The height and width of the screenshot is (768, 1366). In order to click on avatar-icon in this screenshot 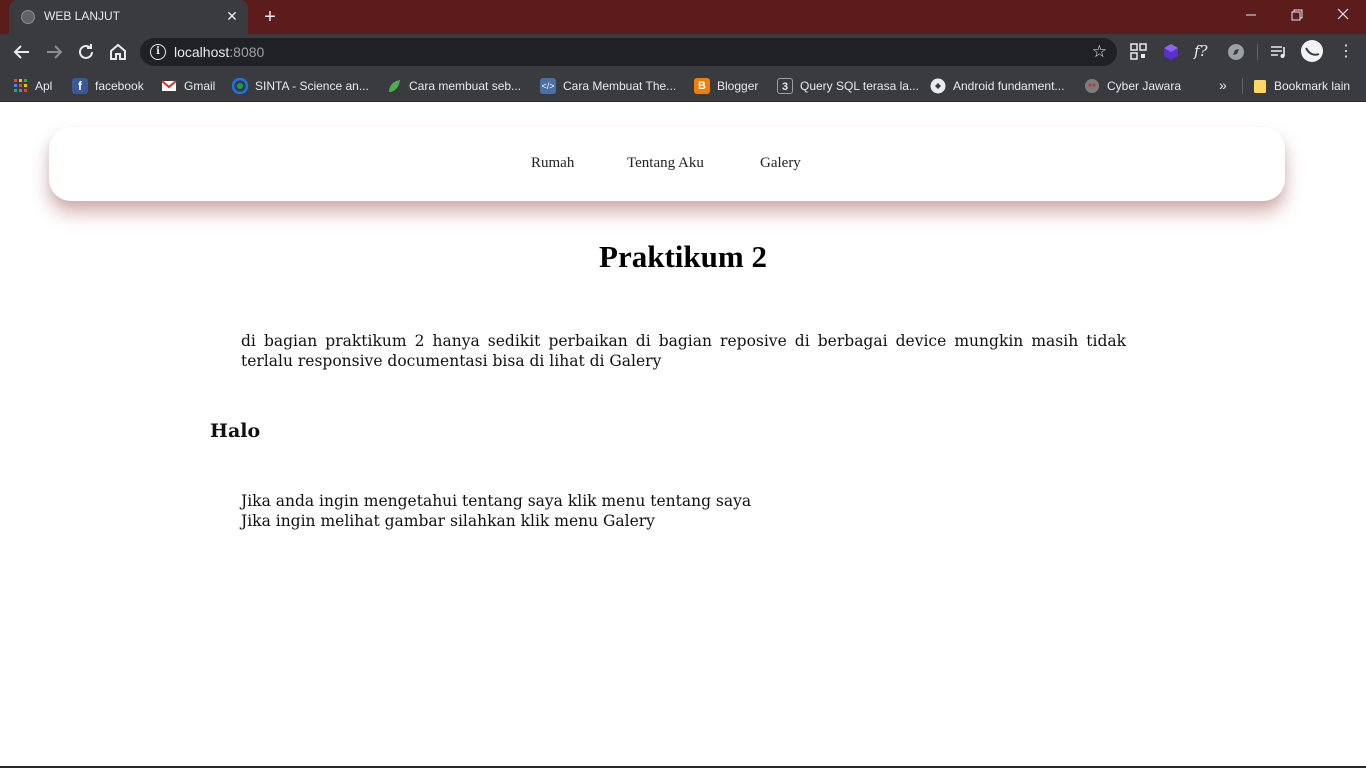, I will do `click(1312, 51)`.